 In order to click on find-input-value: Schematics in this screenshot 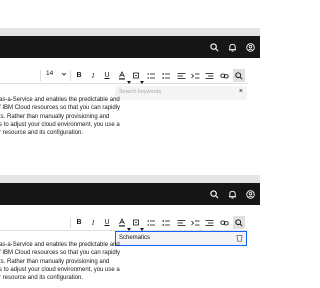, I will do `click(134, 238)`.